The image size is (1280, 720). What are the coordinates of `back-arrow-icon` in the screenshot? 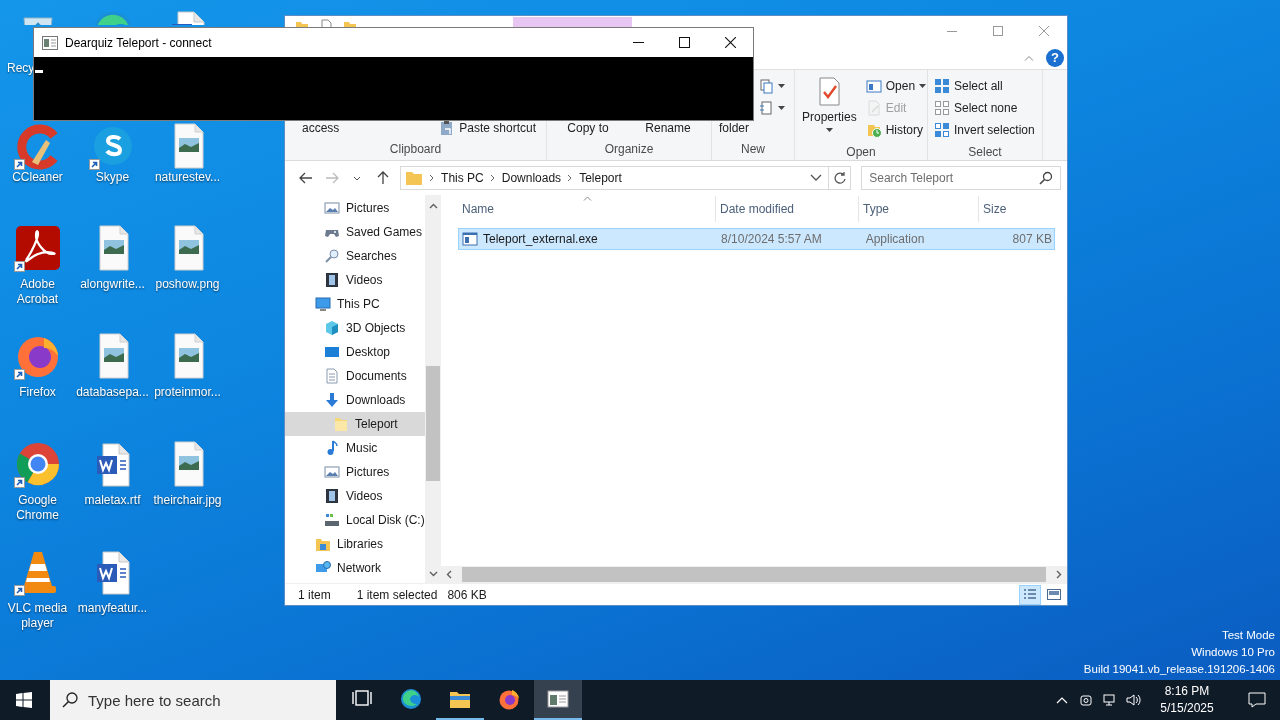 It's located at (305, 178).